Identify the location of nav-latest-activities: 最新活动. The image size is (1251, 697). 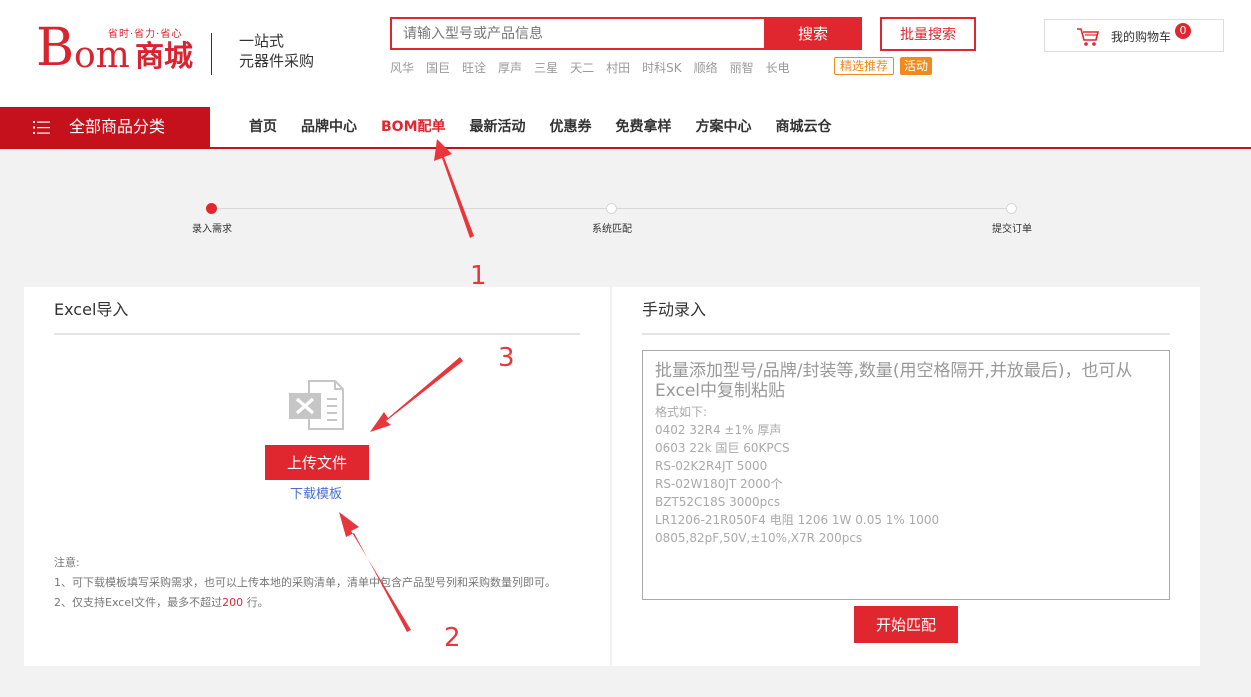
(498, 127).